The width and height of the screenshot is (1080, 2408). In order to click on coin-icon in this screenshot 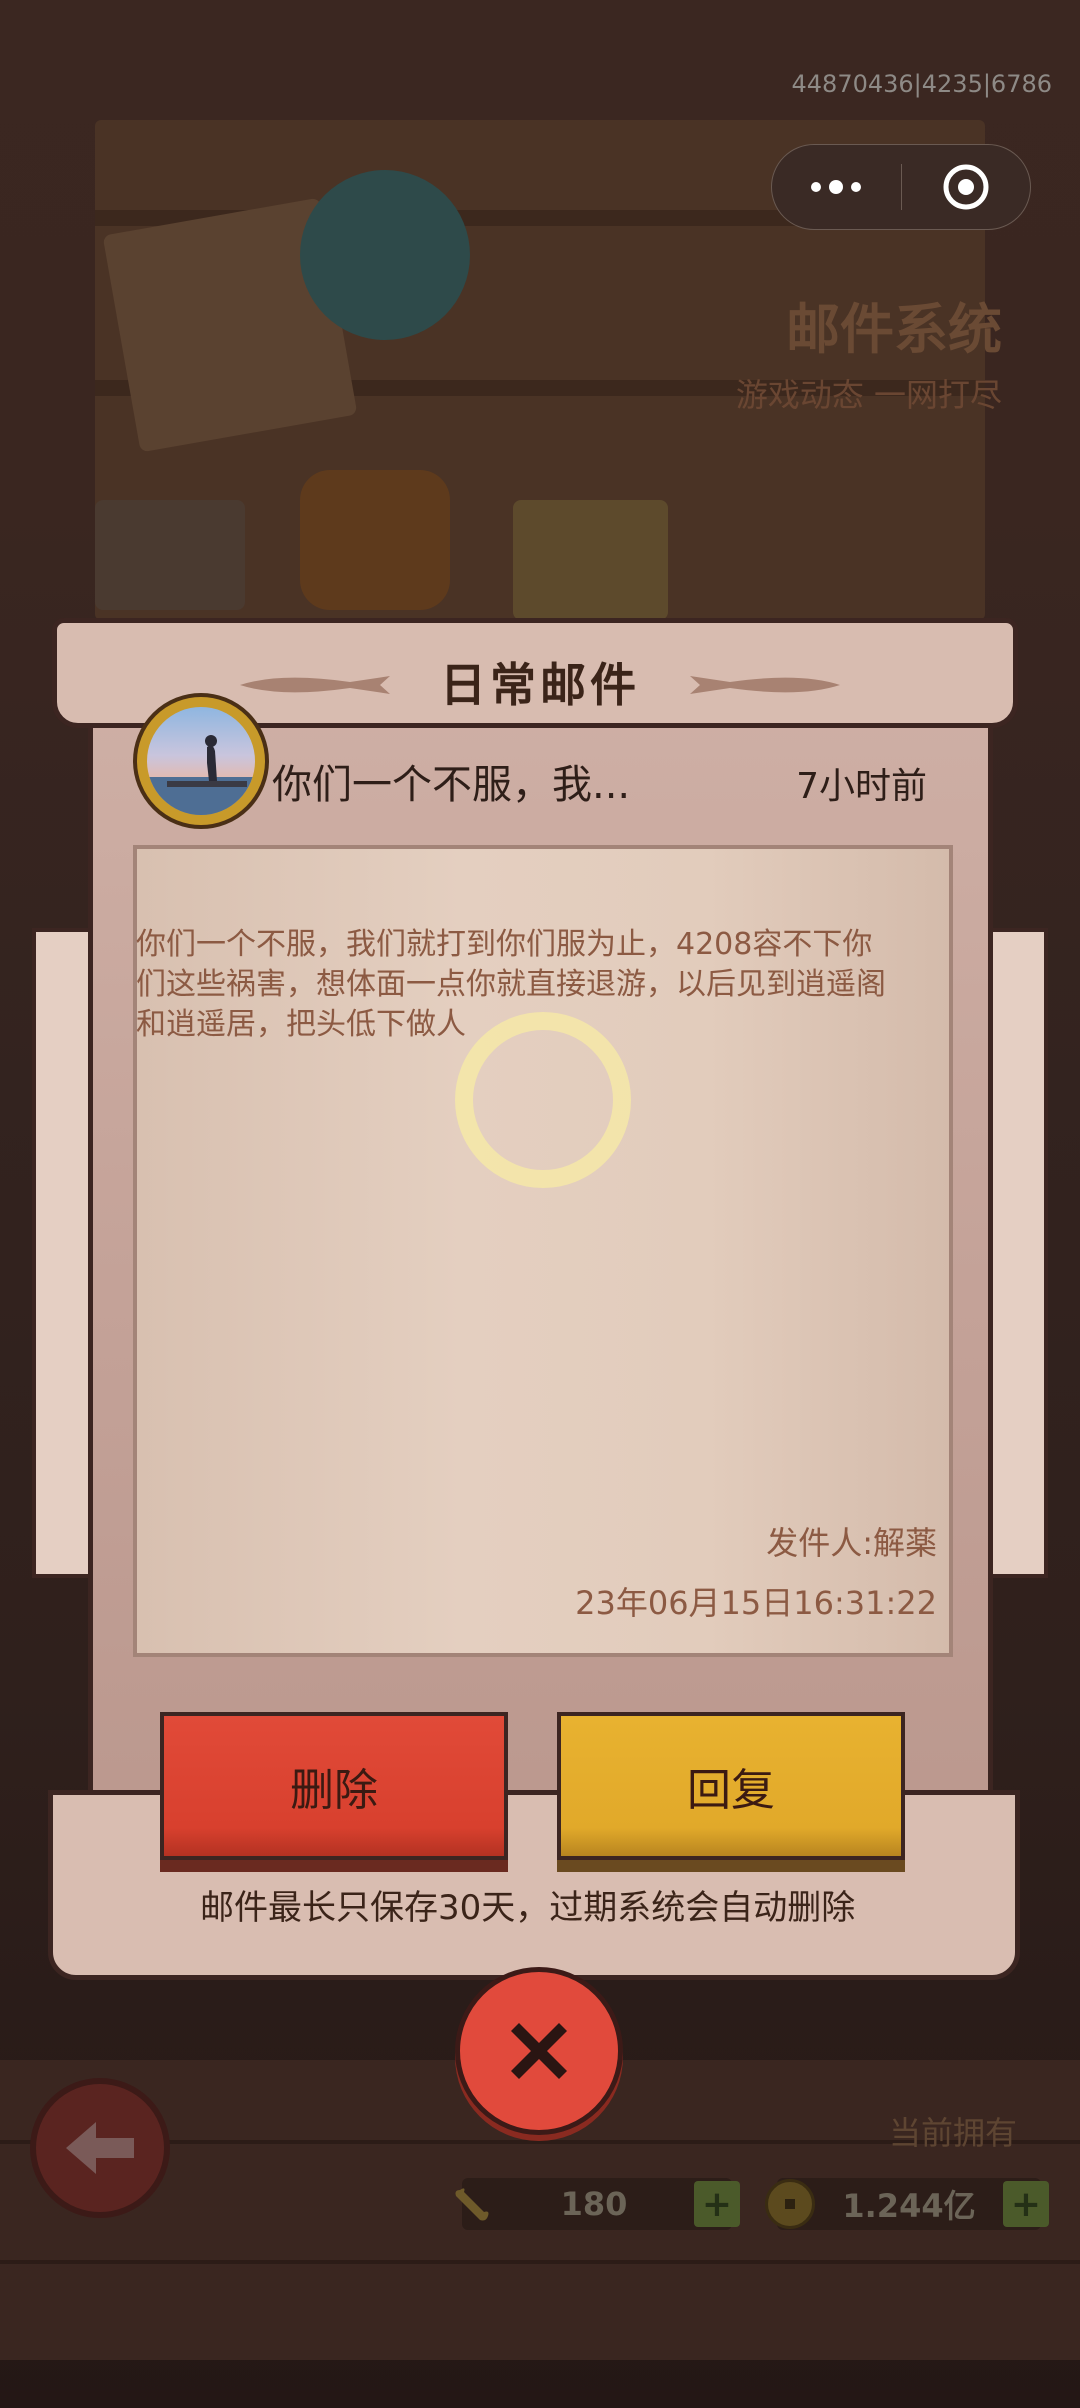, I will do `click(790, 2204)`.